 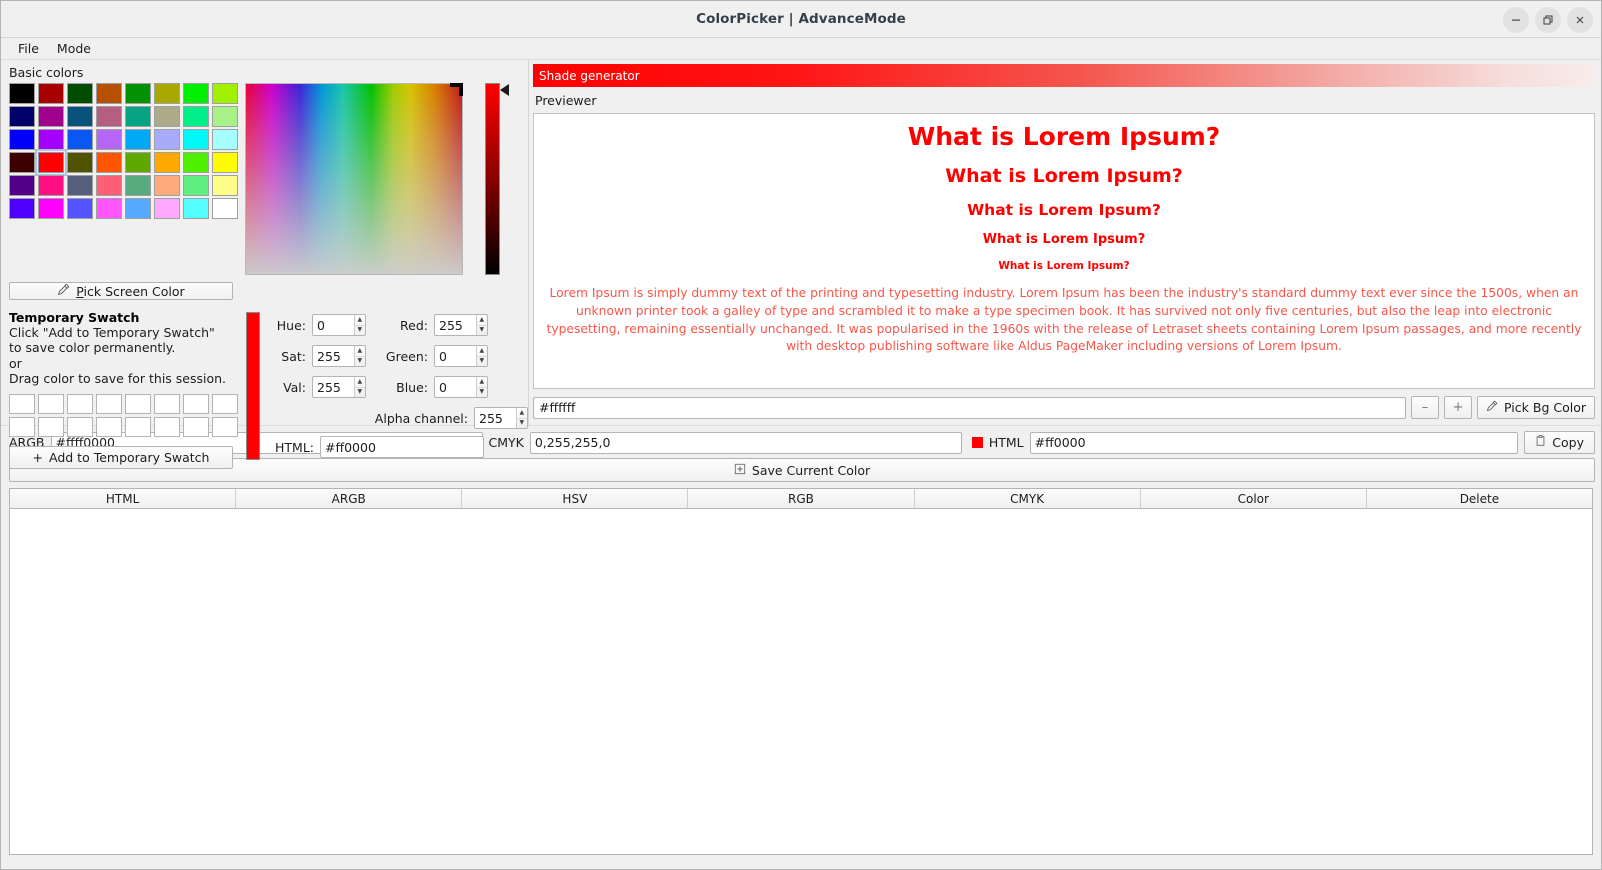 I want to click on blue-spin-buttons: ▲ ▼, so click(x=481, y=387).